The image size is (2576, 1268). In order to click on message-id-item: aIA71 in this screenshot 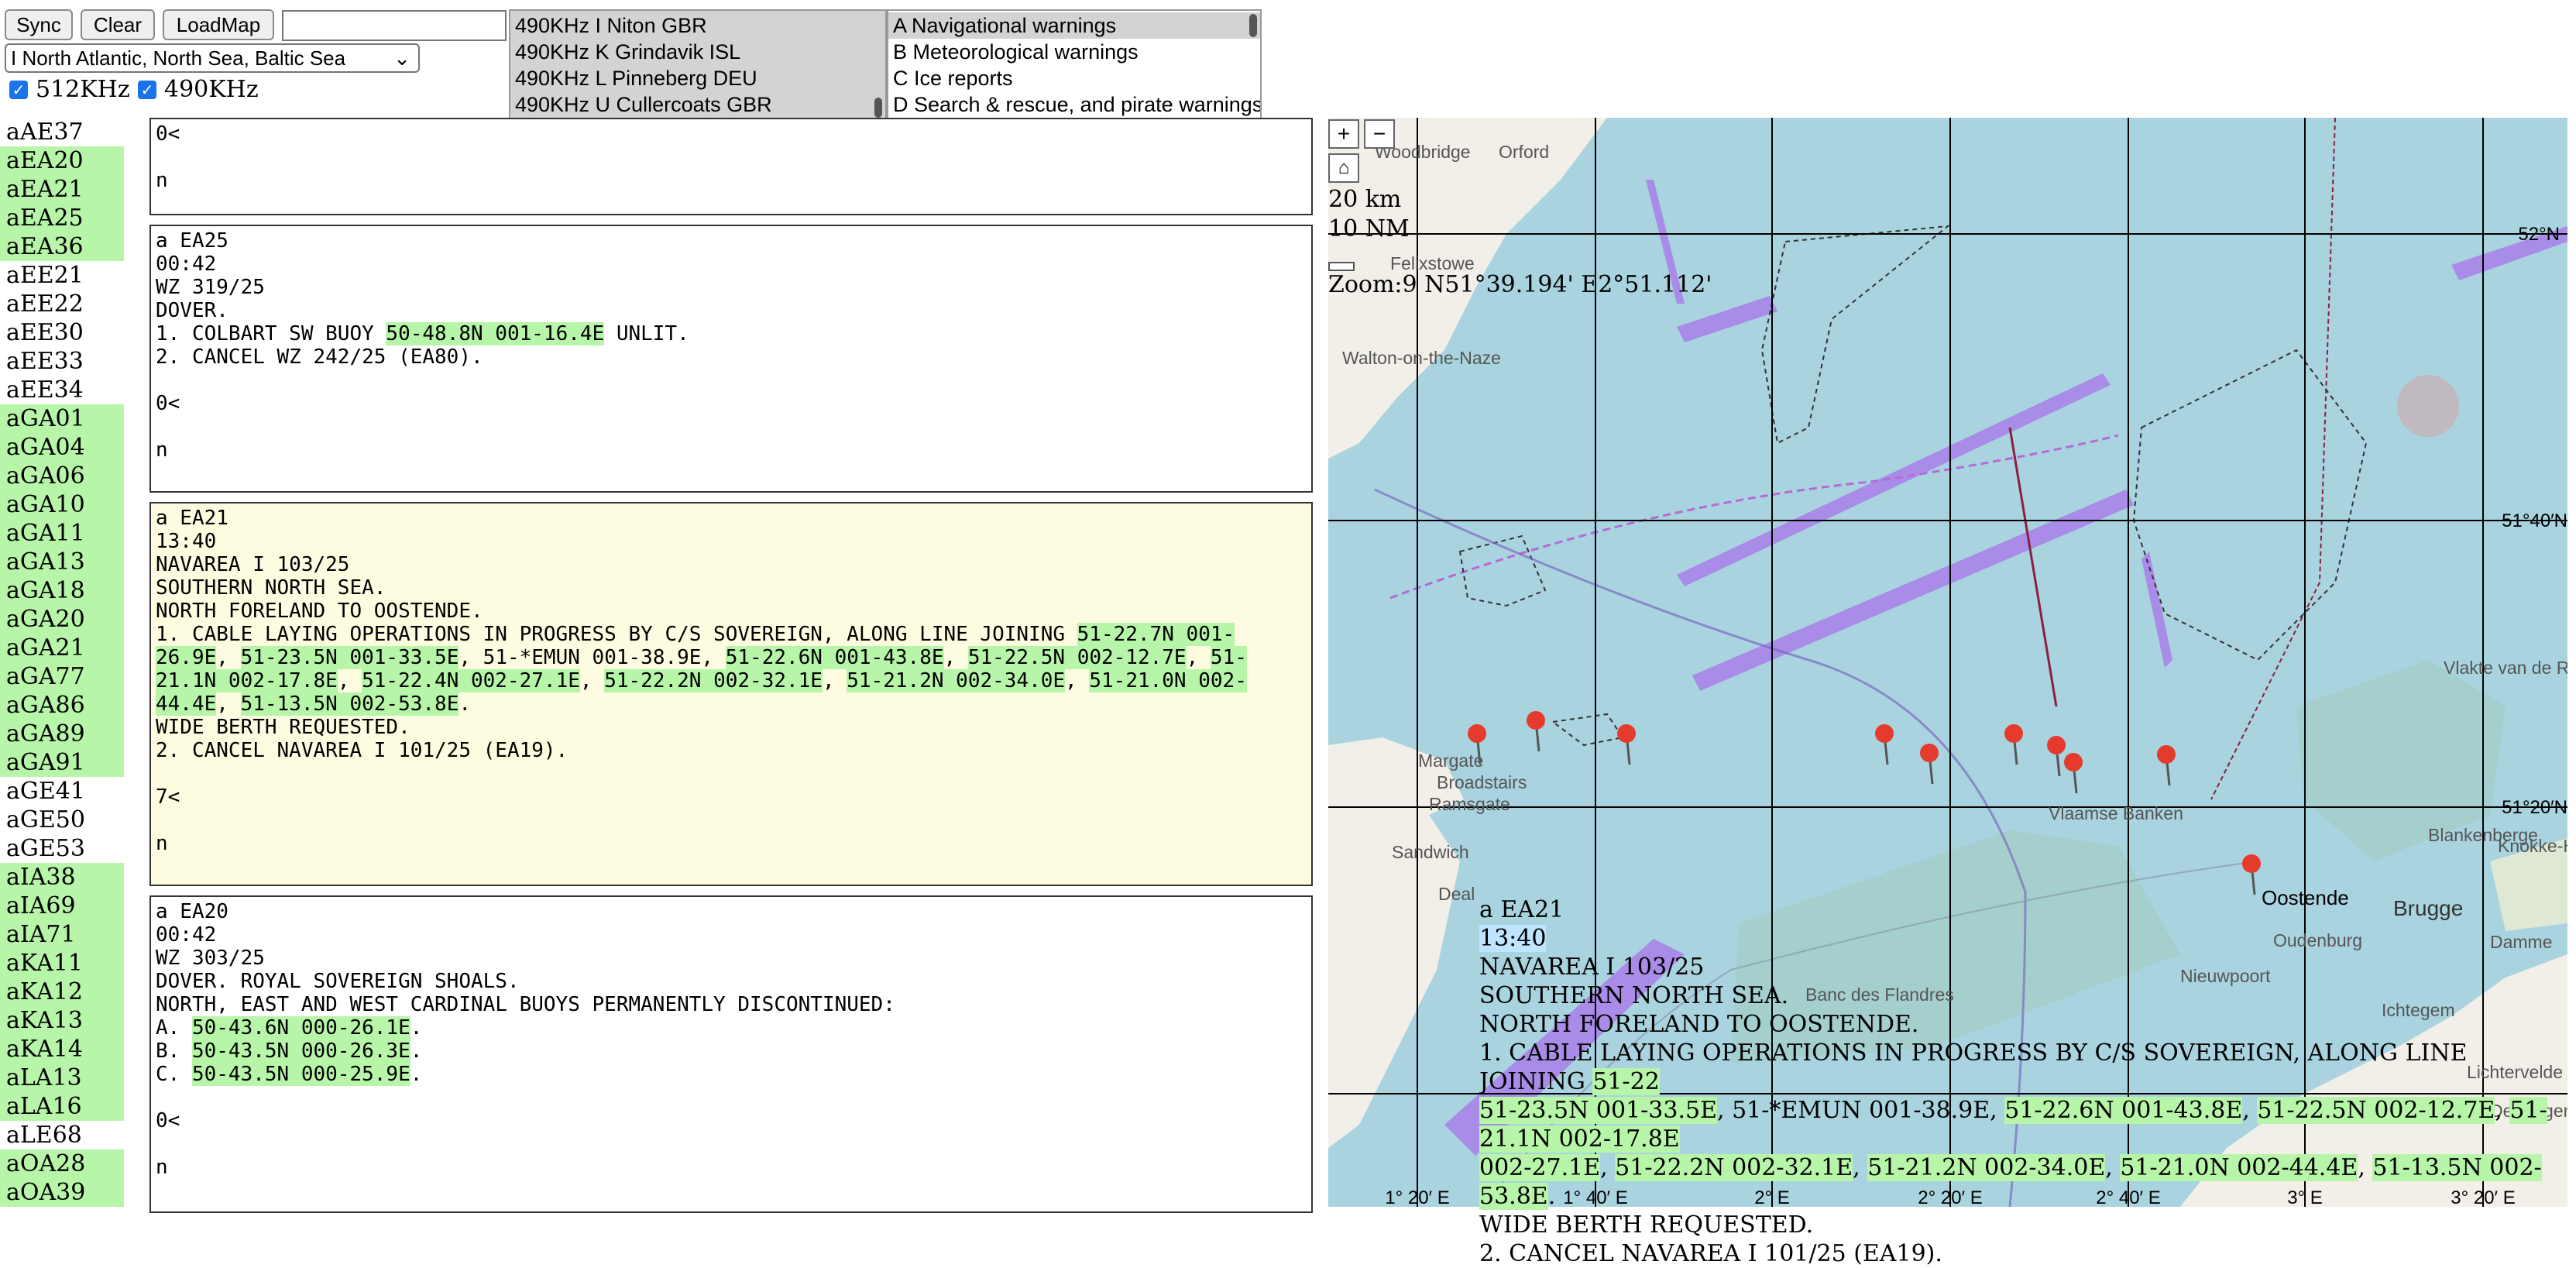, I will do `click(62, 934)`.